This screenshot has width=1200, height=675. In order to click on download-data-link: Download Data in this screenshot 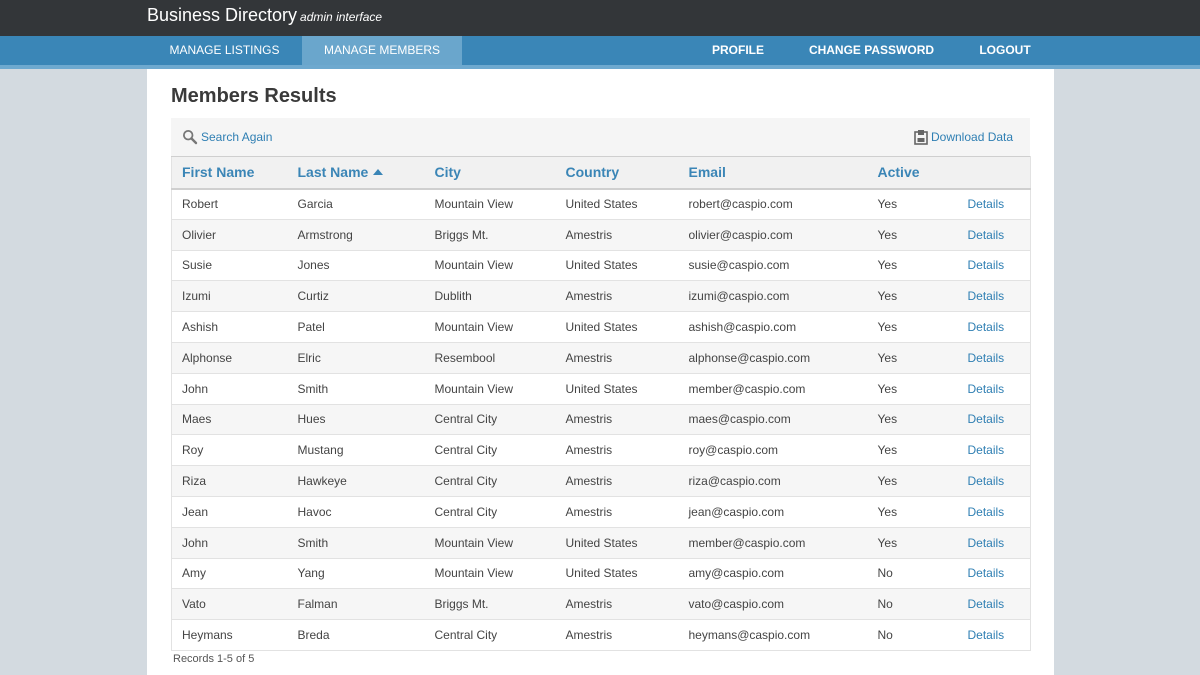, I will do `click(963, 137)`.